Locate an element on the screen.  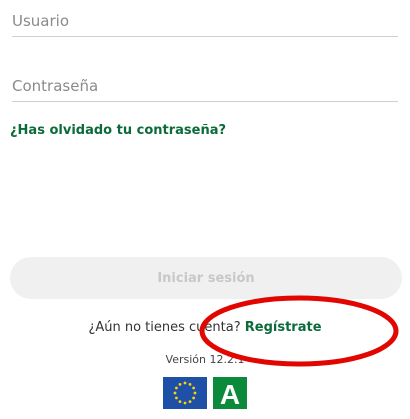
signup-row: ¿Aún no tienes cuenta? Regístrate is located at coordinates (205, 327).